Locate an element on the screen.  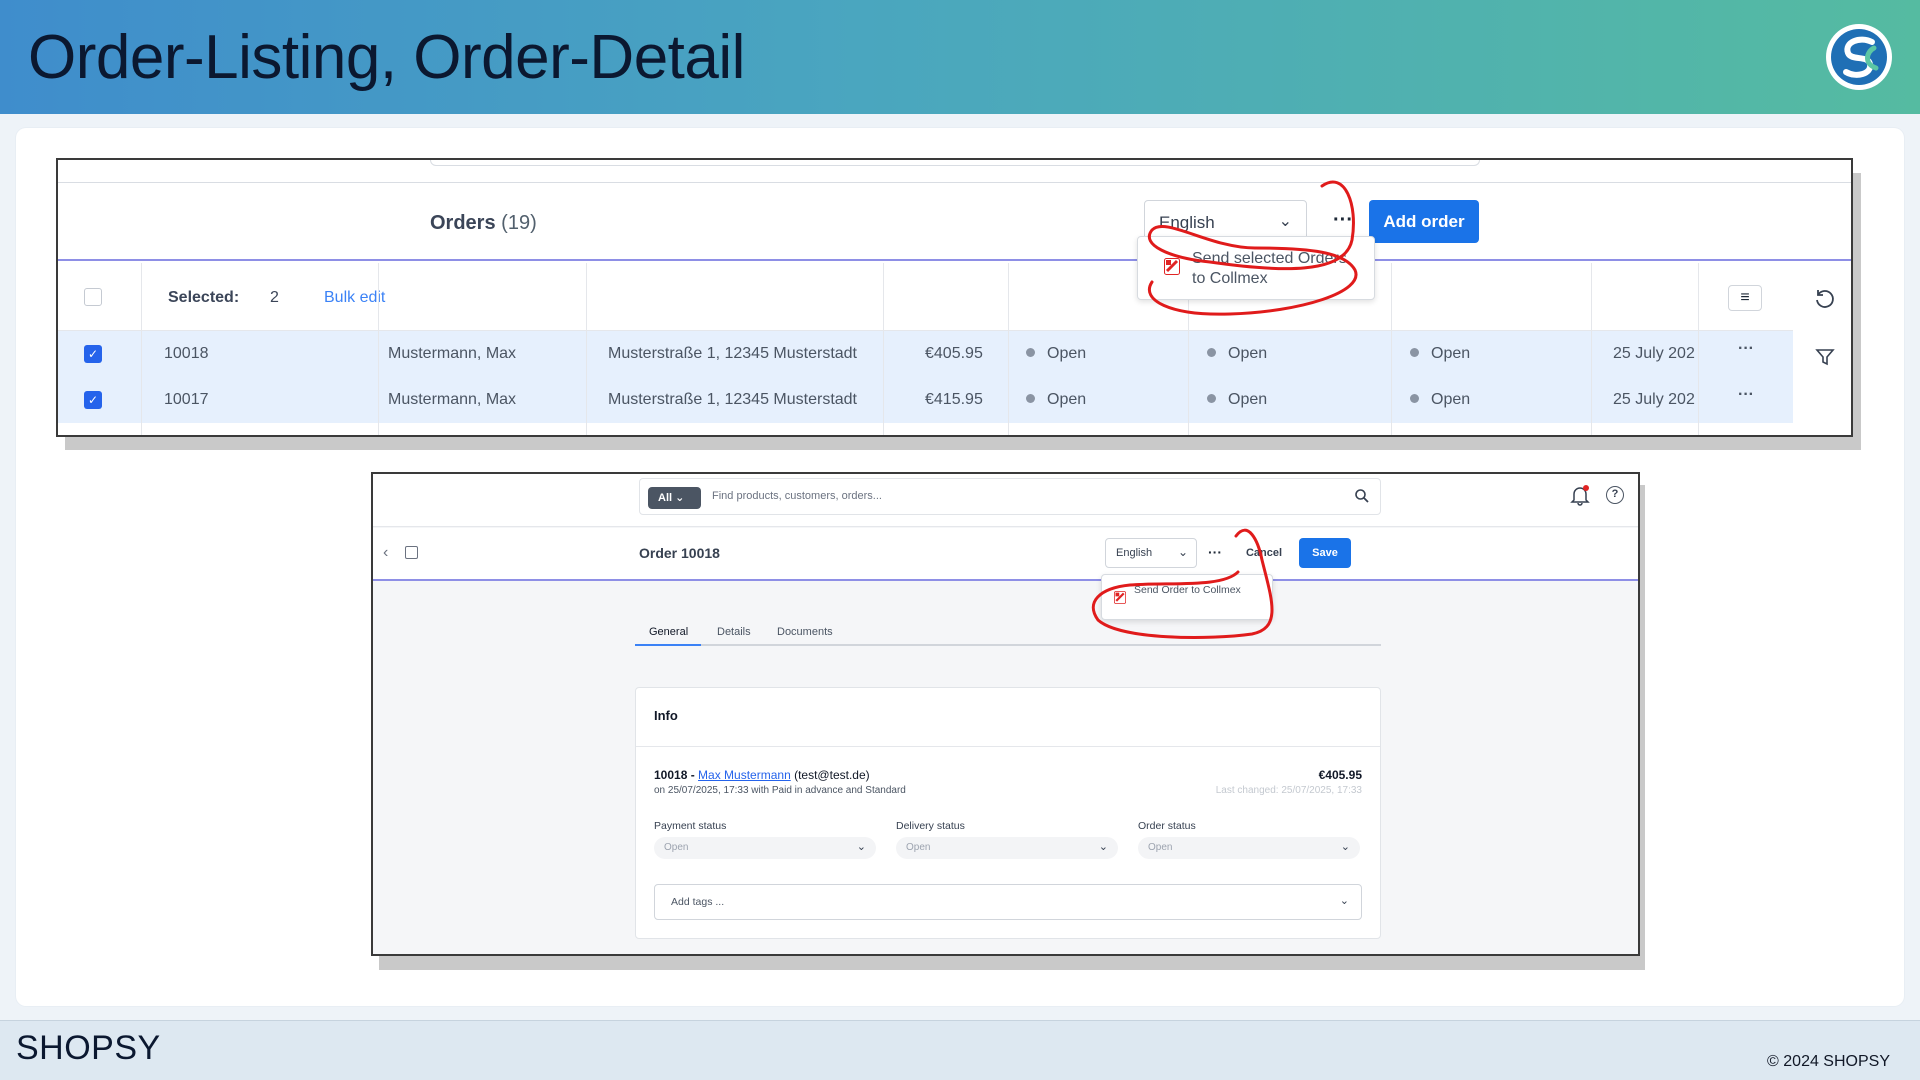
amount: €405.95 is located at coordinates (954, 353).